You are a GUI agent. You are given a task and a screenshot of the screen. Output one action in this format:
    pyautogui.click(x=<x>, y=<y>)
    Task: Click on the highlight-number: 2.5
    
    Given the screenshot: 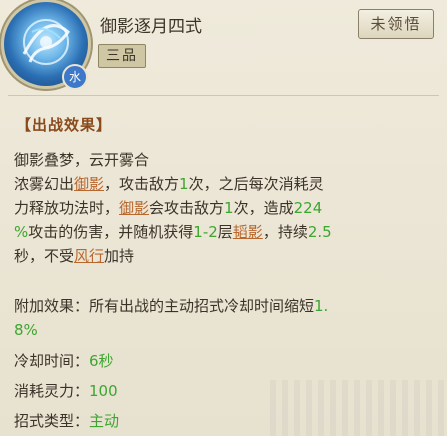 What is the action you would take?
    pyautogui.click(x=319, y=232)
    